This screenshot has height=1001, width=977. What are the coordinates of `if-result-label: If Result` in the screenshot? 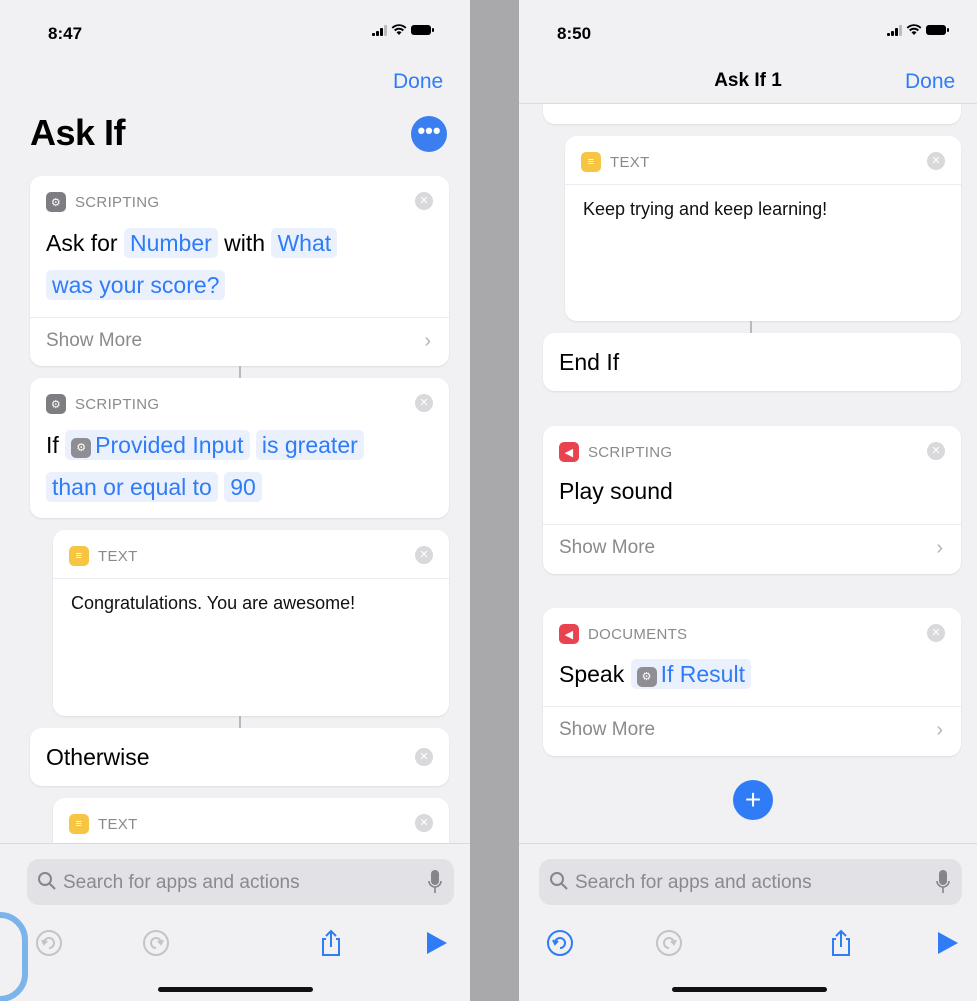 It's located at (702, 674).